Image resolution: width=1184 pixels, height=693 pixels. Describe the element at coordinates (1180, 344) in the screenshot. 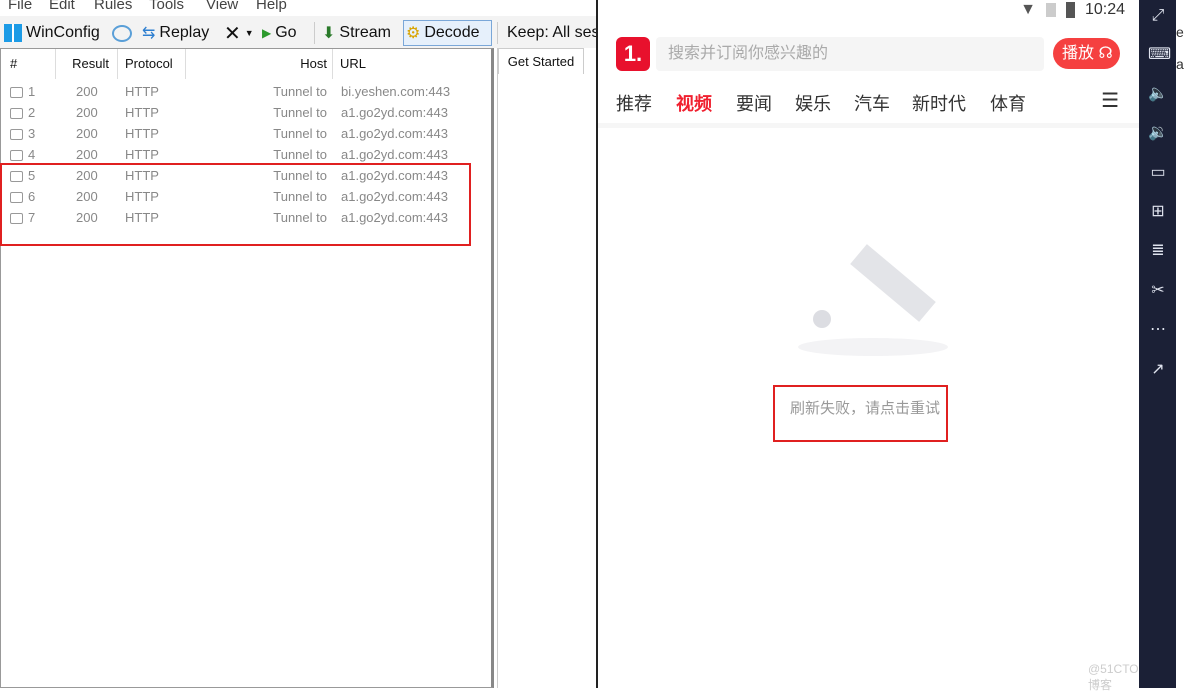

I see `background-window-edge: e a` at that location.